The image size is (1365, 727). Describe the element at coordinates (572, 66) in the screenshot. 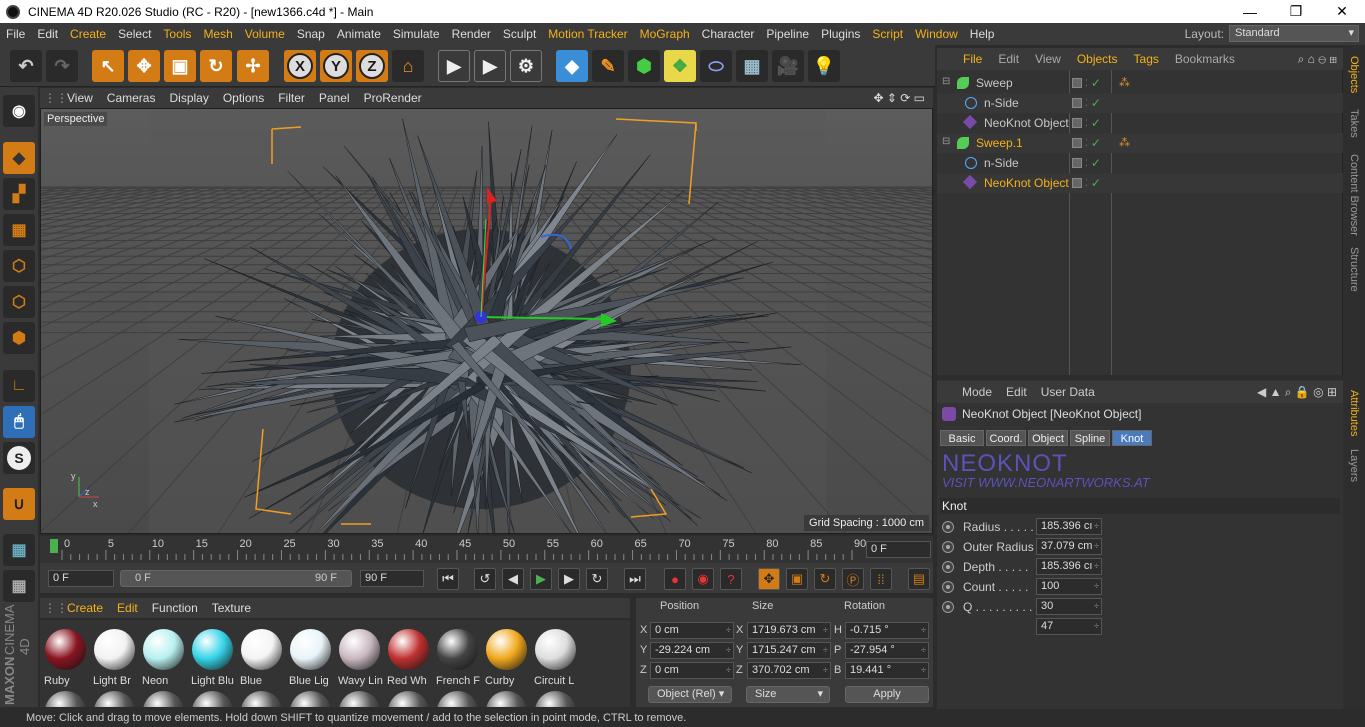

I see `cube-primitive-button: ◆` at that location.